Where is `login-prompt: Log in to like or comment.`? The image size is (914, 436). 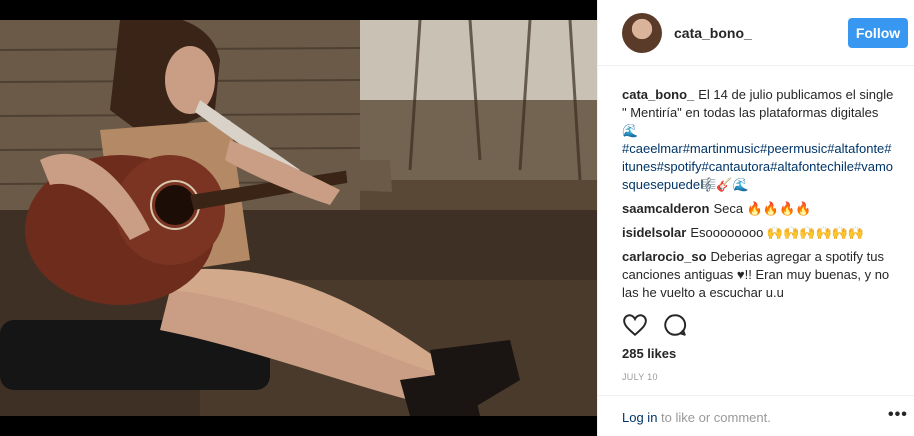 login-prompt: Log in to like or comment. is located at coordinates (696, 417).